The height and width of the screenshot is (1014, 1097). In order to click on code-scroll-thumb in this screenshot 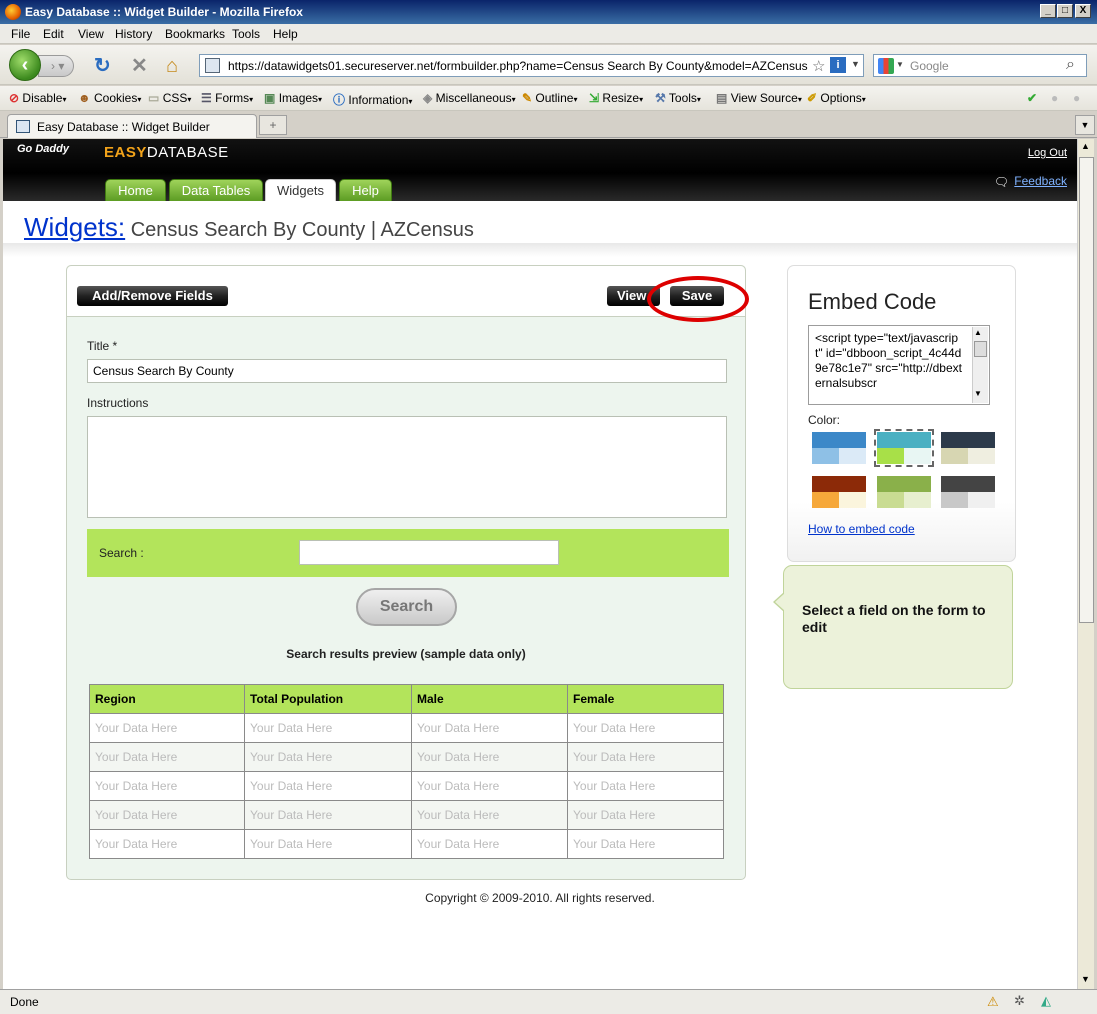, I will do `click(980, 349)`.